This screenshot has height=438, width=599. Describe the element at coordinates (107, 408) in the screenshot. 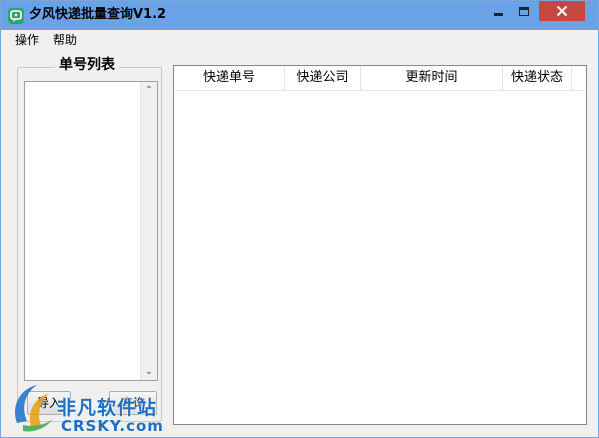

I see `watermark-cn-text: 非凡软件站` at that location.